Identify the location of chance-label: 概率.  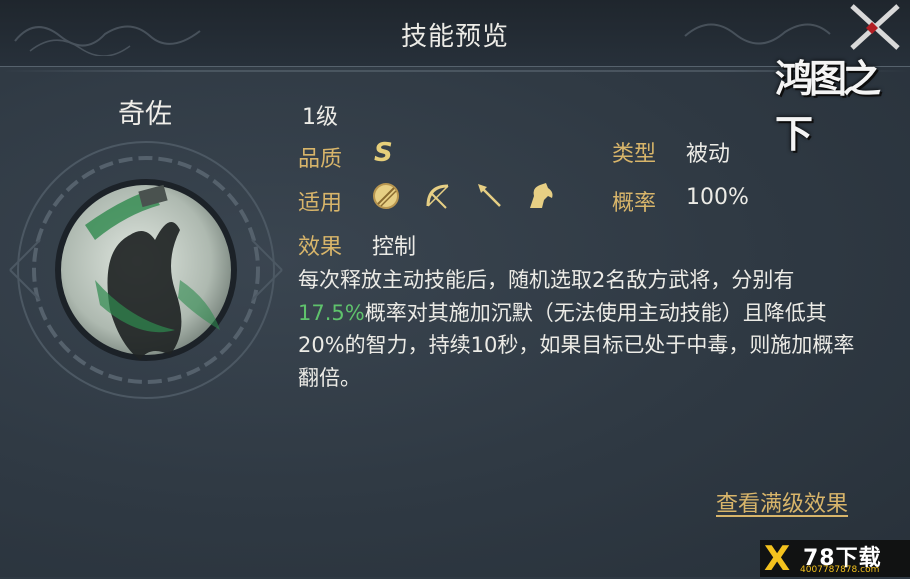
(634, 203).